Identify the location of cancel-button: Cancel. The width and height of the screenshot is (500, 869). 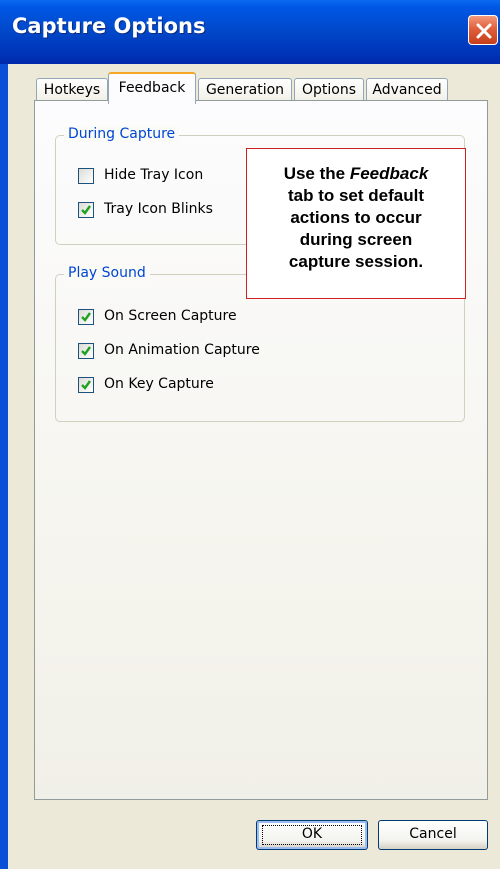
(433, 835).